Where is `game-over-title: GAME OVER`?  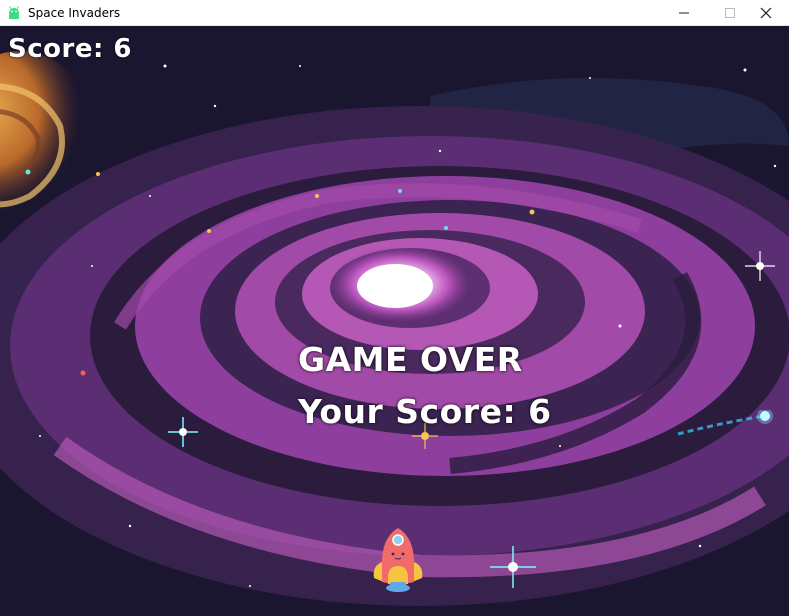
game-over-title: GAME OVER is located at coordinates (410, 359).